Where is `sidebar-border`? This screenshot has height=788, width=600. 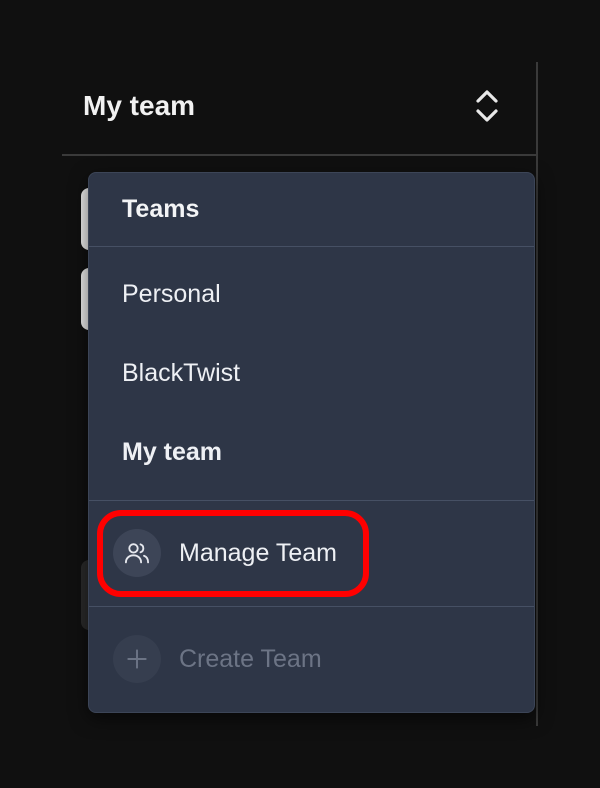
sidebar-border is located at coordinates (537, 394).